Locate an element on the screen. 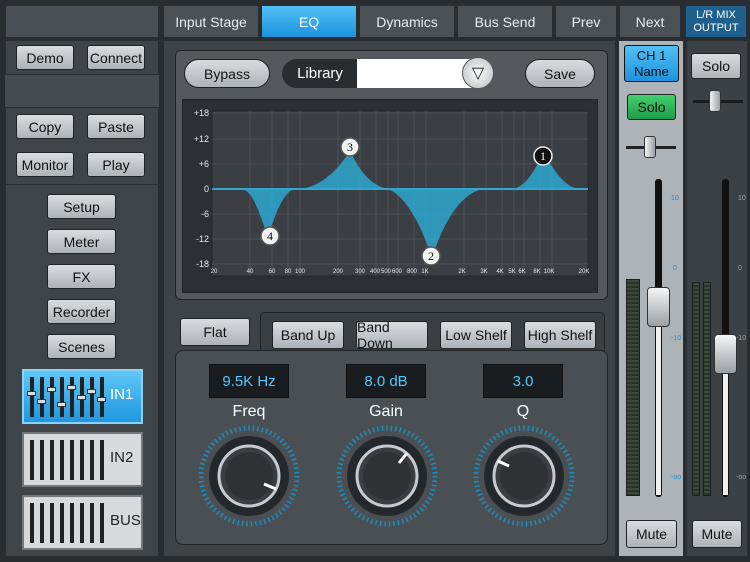 This screenshot has width=750, height=562. library-select is located at coordinates (417, 73).